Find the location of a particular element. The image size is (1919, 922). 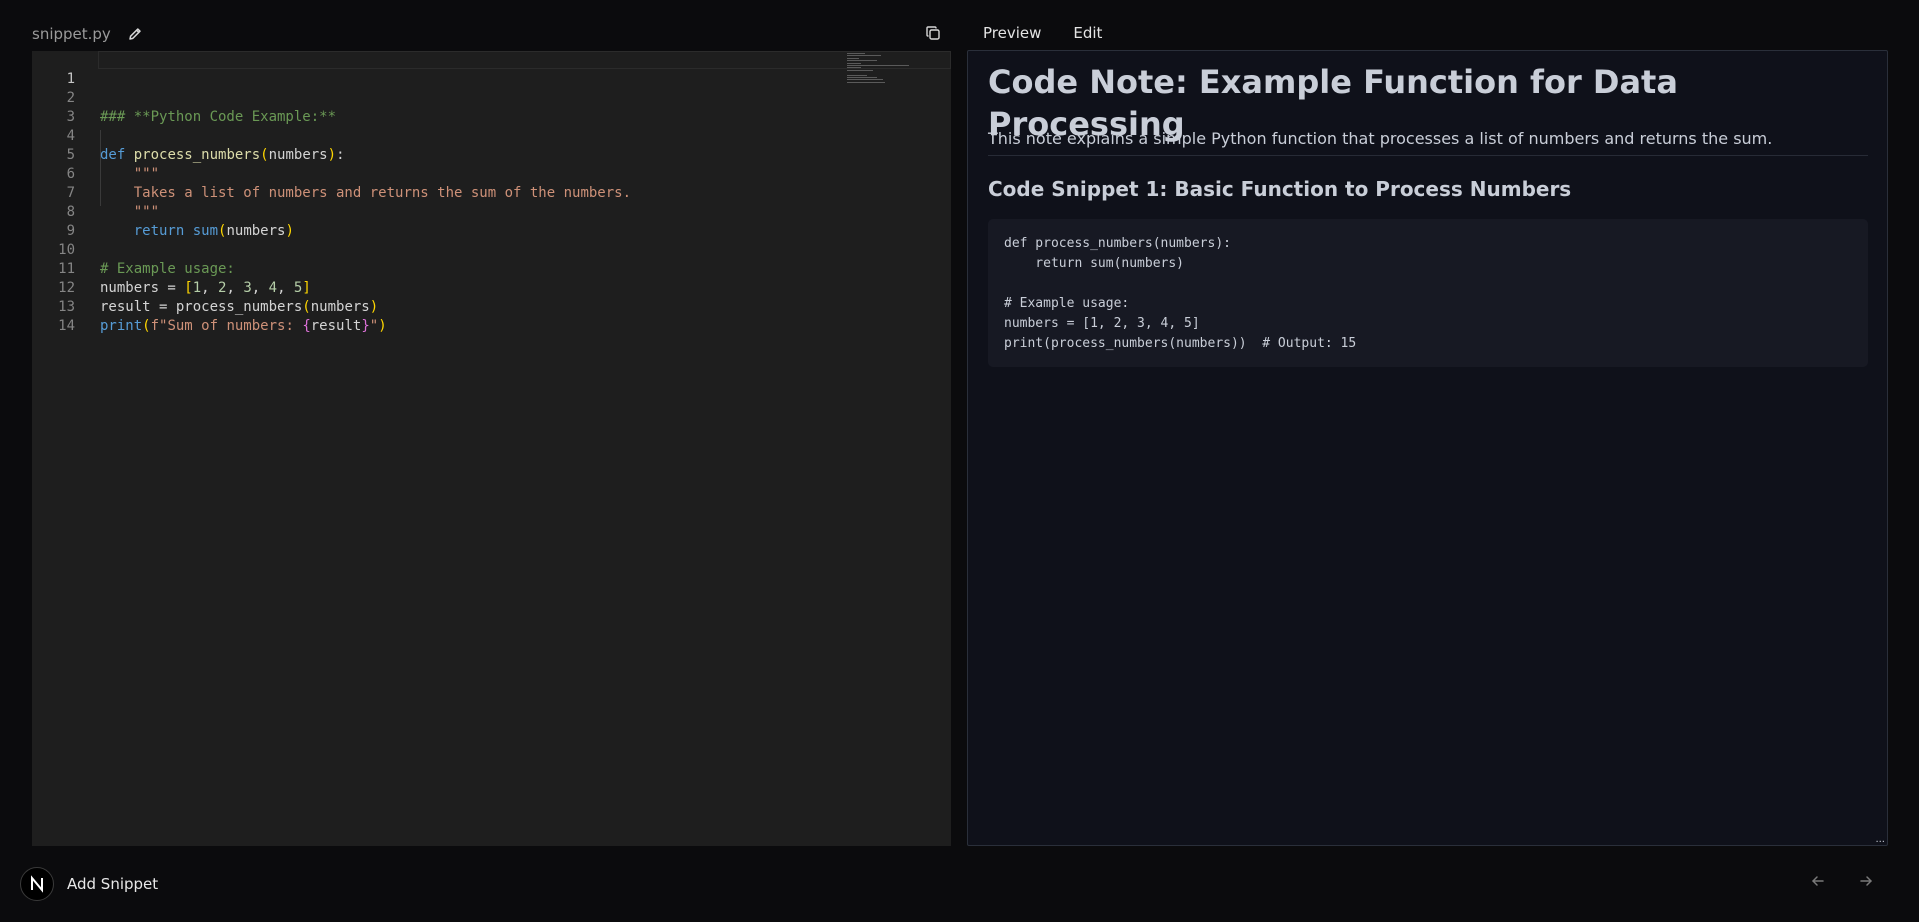

arrow-left-icon is located at coordinates (1818, 881).